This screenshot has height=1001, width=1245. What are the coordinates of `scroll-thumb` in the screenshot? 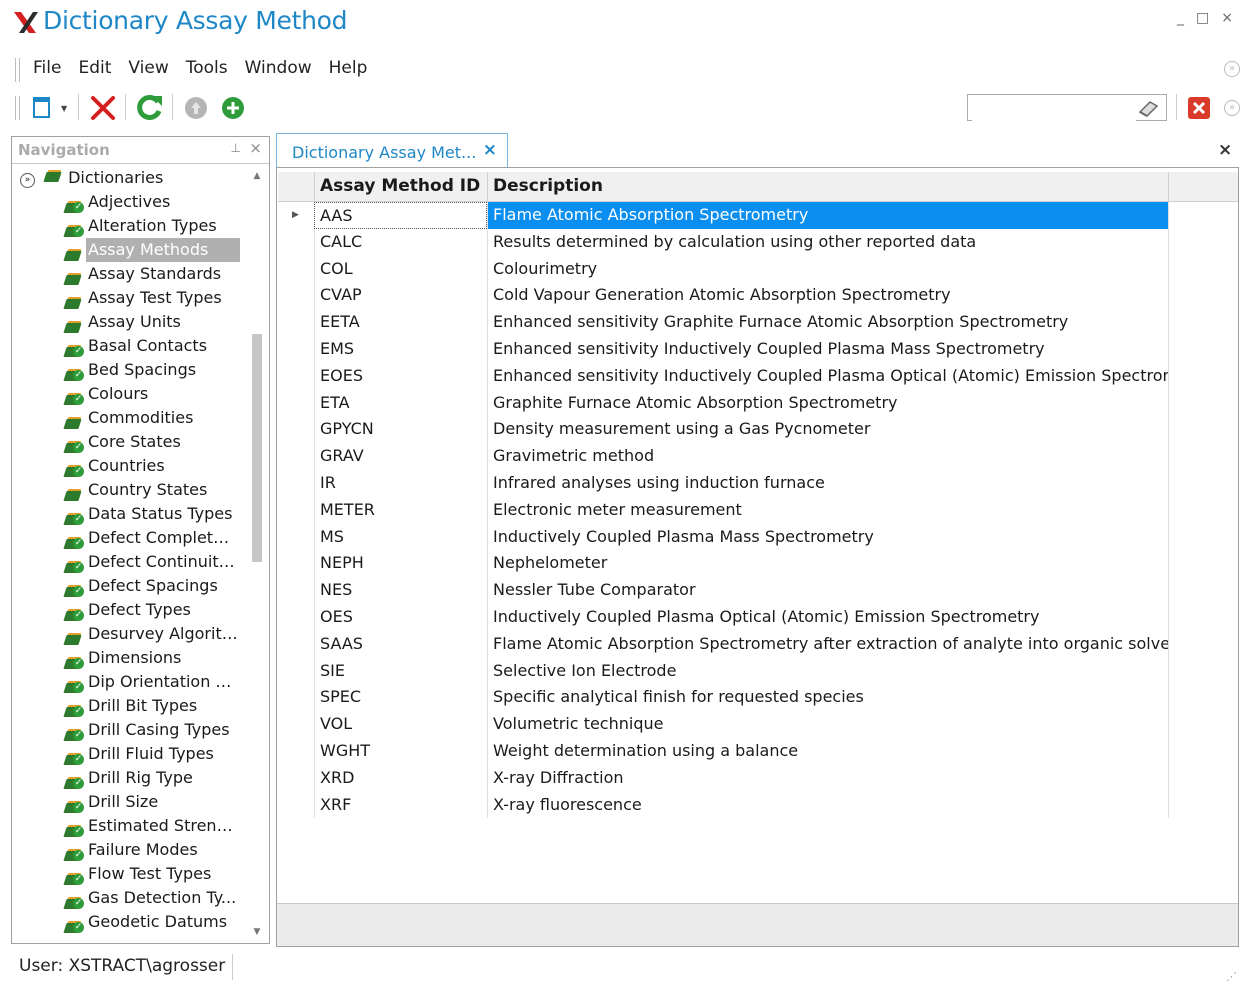 It's located at (257, 448).